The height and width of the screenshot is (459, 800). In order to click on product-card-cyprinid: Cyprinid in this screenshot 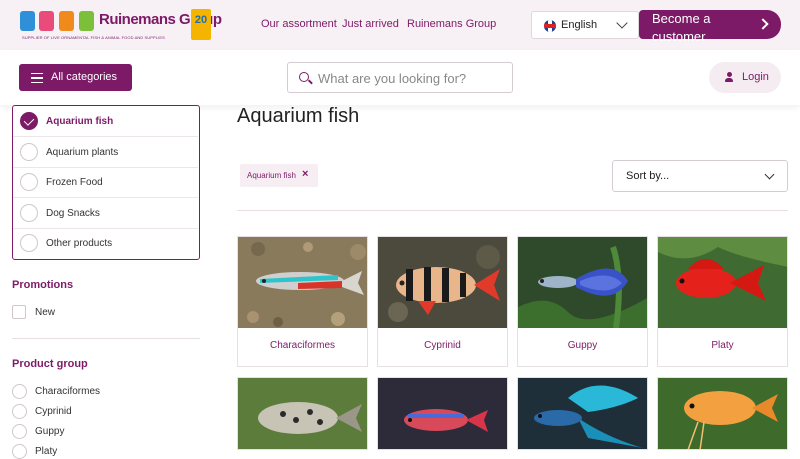, I will do `click(442, 301)`.